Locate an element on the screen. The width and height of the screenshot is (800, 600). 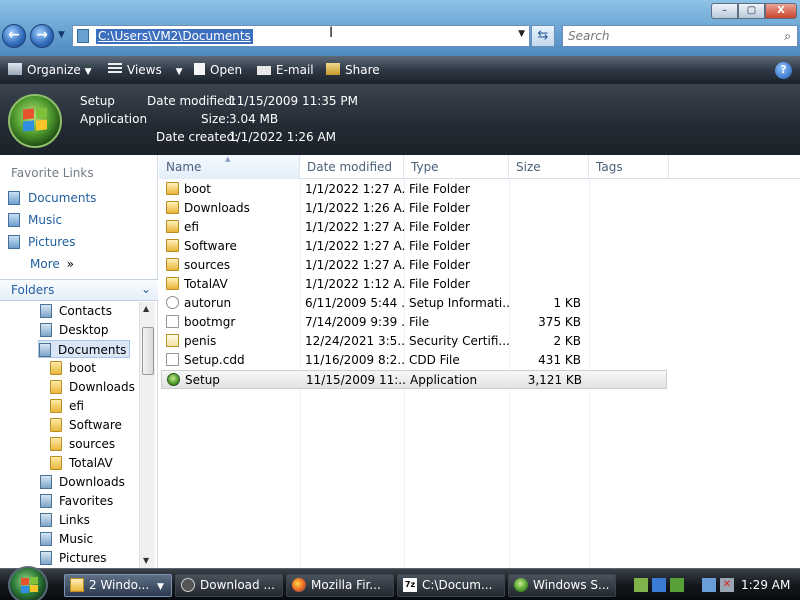
file-row: Software 1/1/2022 1:27 A... File Folder is located at coordinates (414, 246).